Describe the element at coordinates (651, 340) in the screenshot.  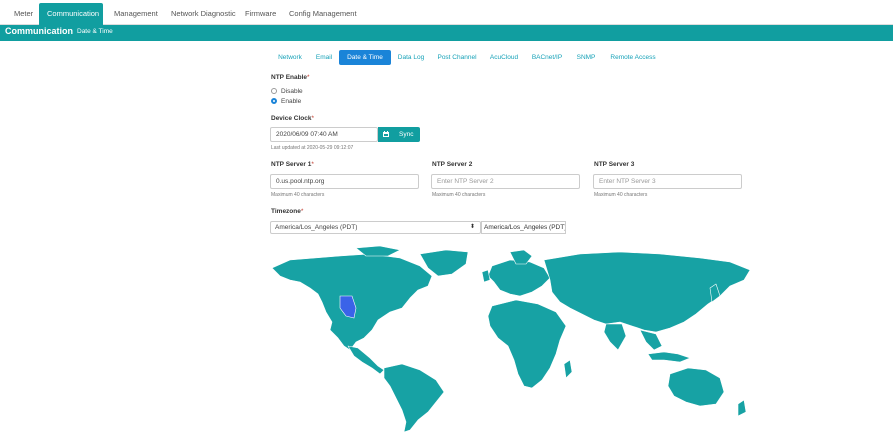
I see `map-region-southeast-asia` at that location.